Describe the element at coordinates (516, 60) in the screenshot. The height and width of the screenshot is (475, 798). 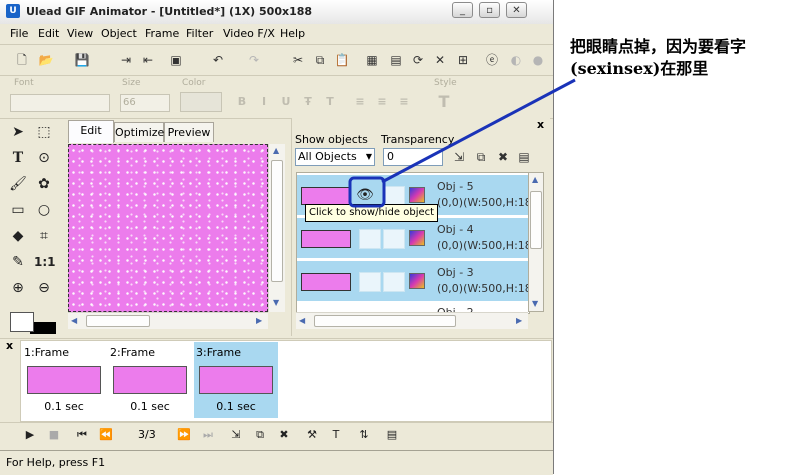
I see `disabled-tool-icon: ◐` at that location.